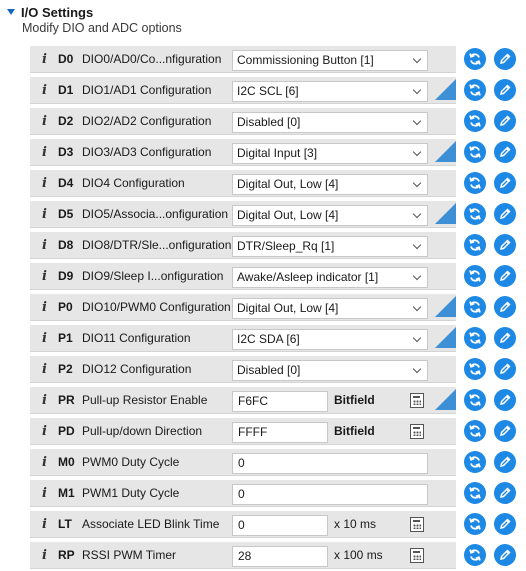 The height and width of the screenshot is (571, 526). I want to click on setting-panel: i P2 DIO12 Configuration Disabled [0], so click(243, 369).